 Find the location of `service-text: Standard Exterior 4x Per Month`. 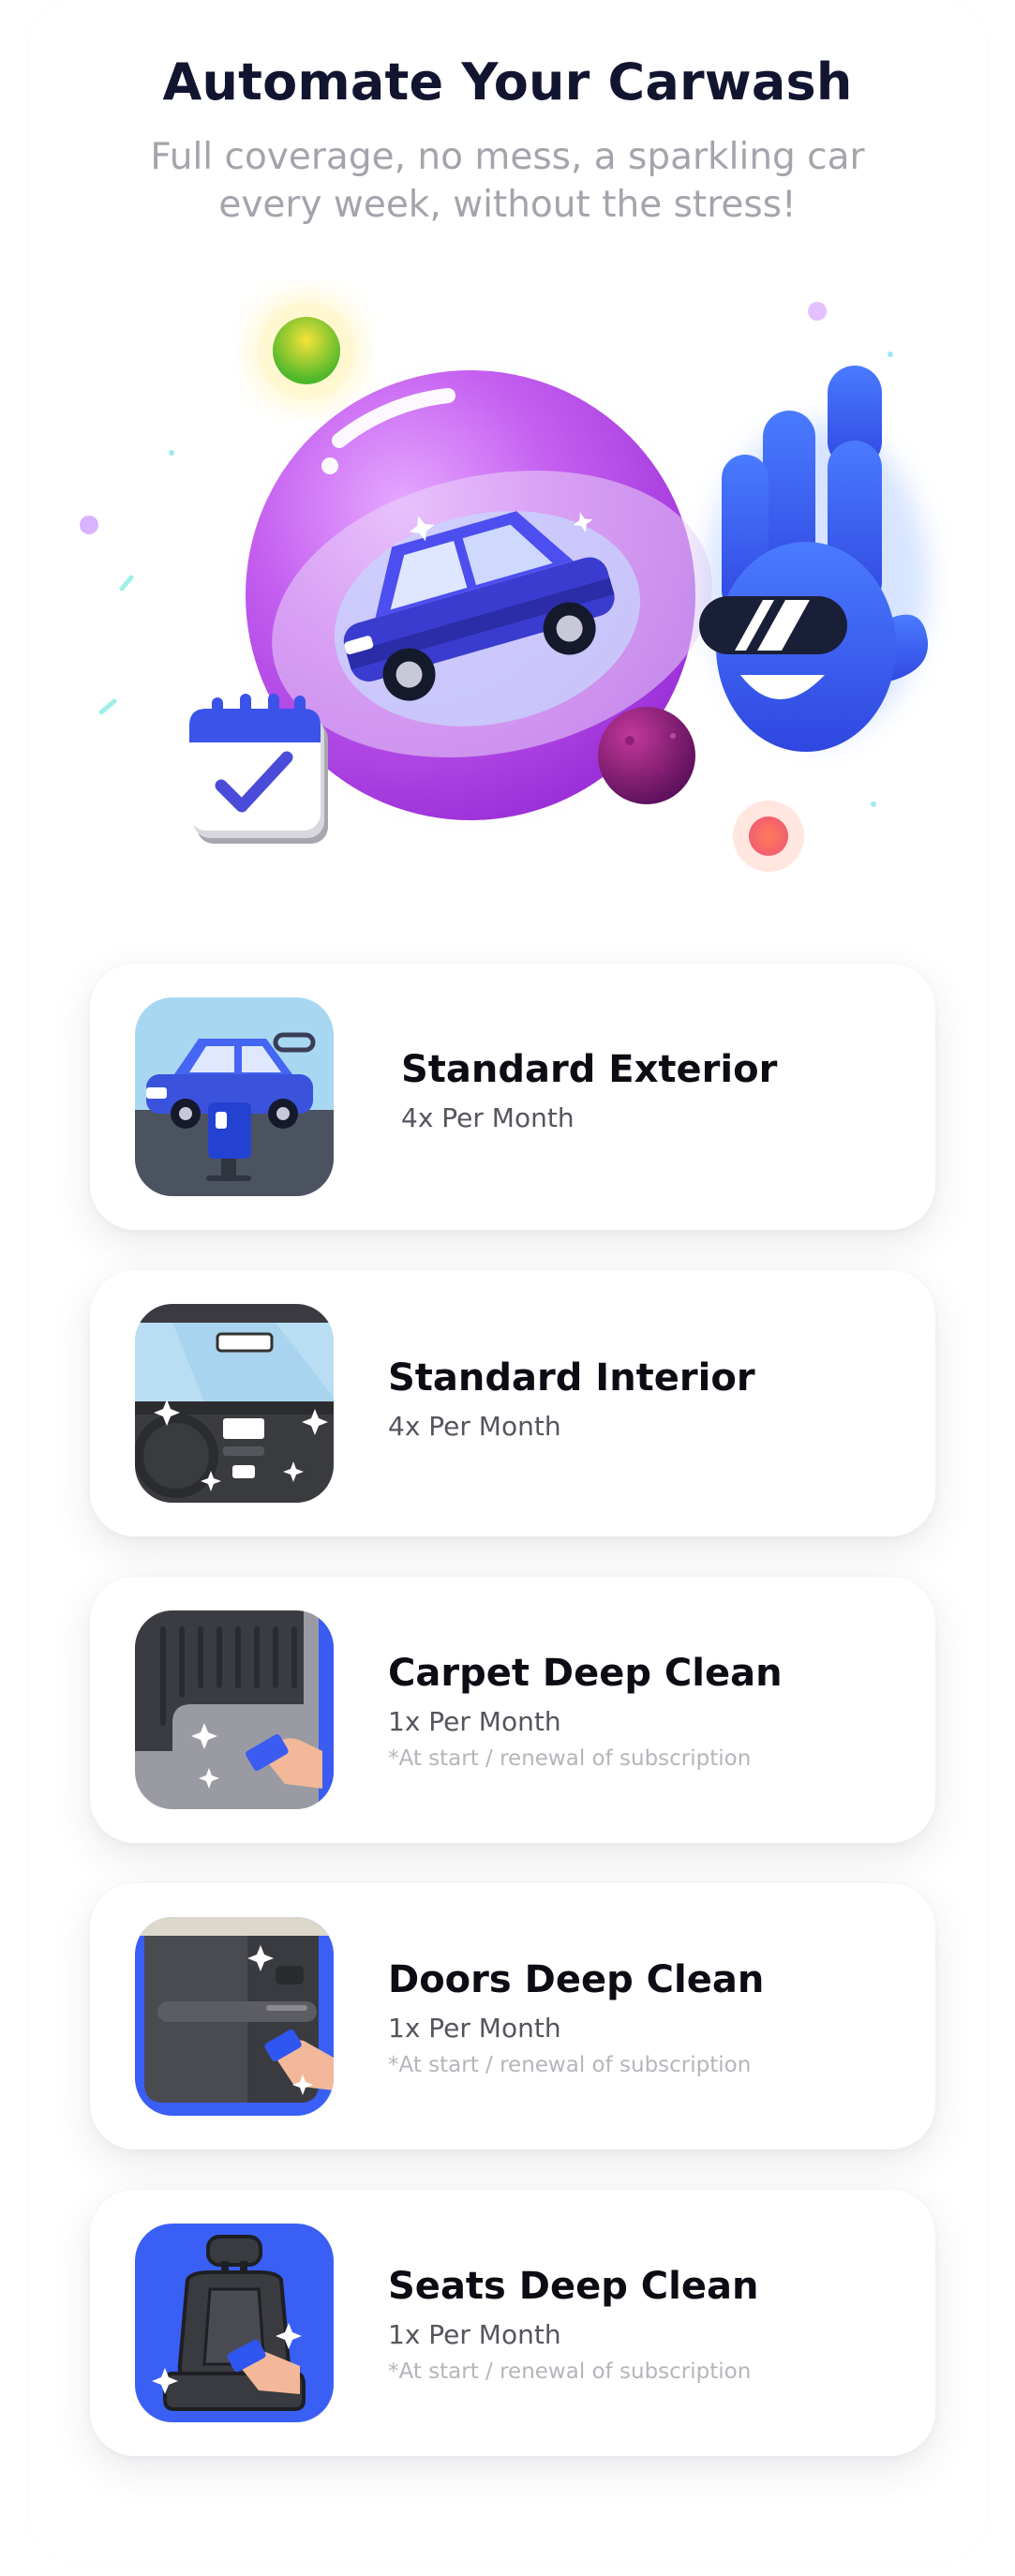

service-text: Standard Exterior 4x Per Month is located at coordinates (589, 1090).